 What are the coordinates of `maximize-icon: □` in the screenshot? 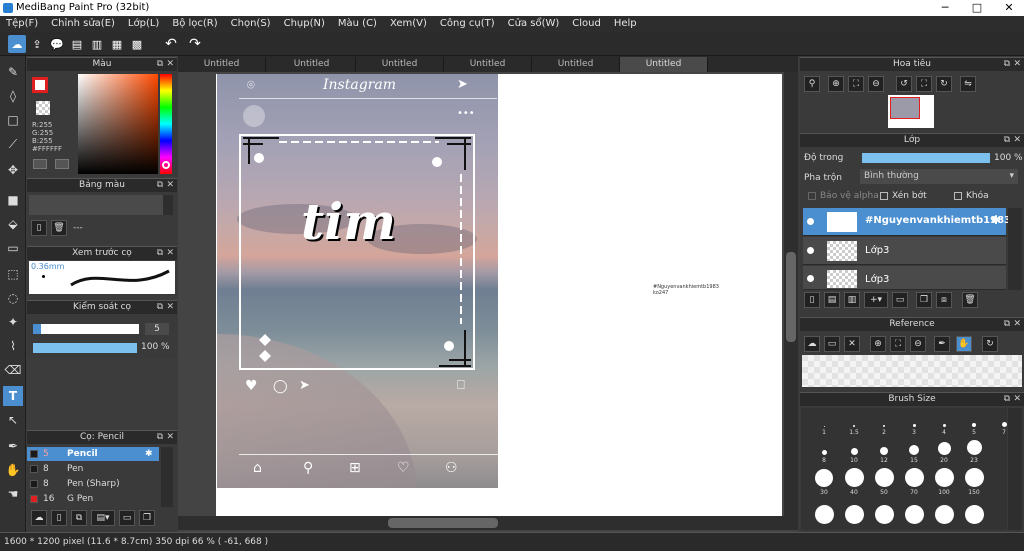 It's located at (977, 8).